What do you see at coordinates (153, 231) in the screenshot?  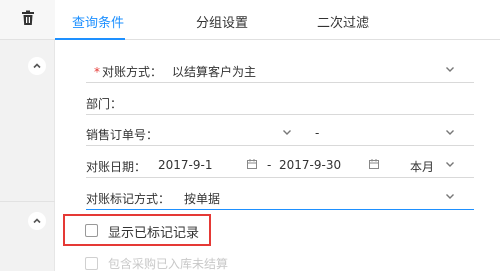 I see `show-marked-label: 显示已标记记录` at bounding box center [153, 231].